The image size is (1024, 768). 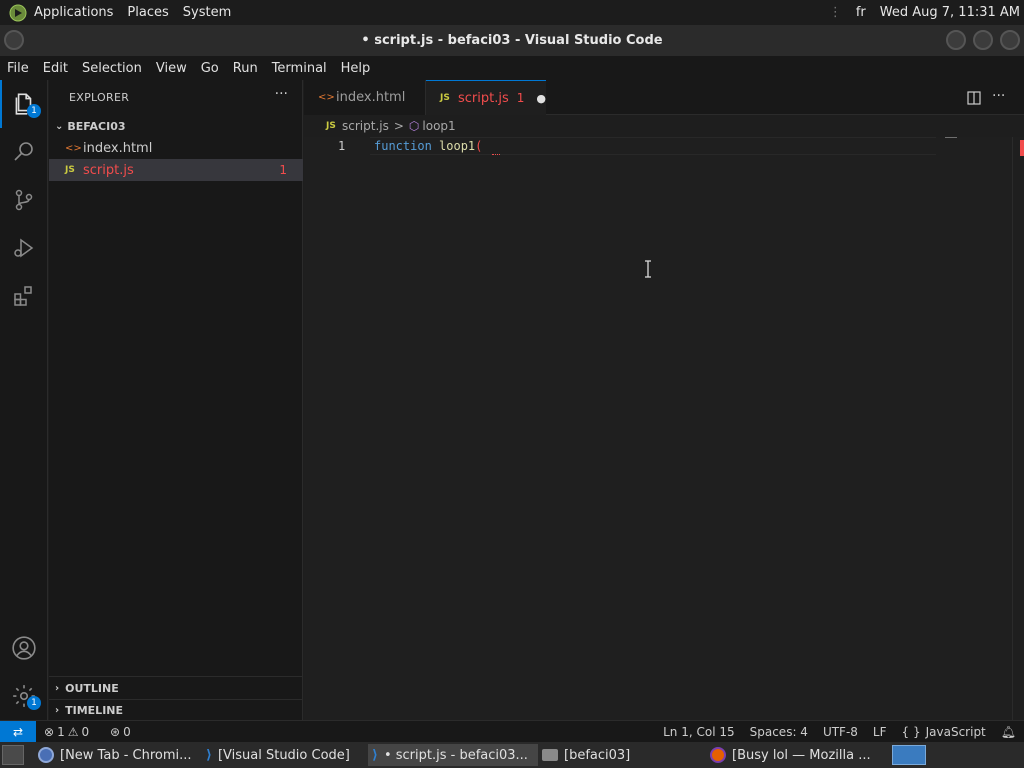 I want to click on manage-badge: 1, so click(x=34, y=703).